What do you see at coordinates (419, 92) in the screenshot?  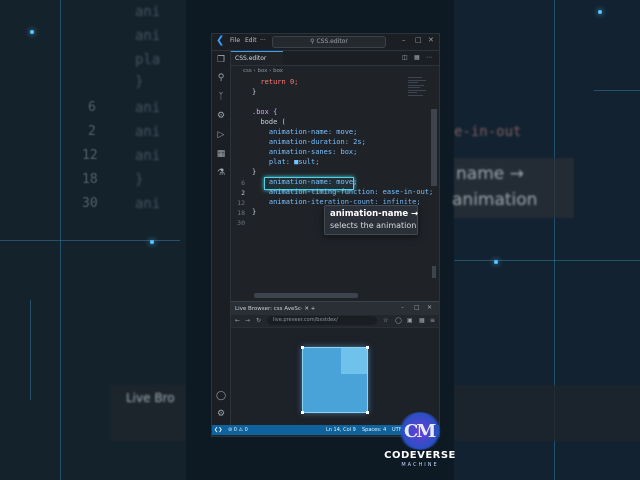 I see `minimap` at bounding box center [419, 92].